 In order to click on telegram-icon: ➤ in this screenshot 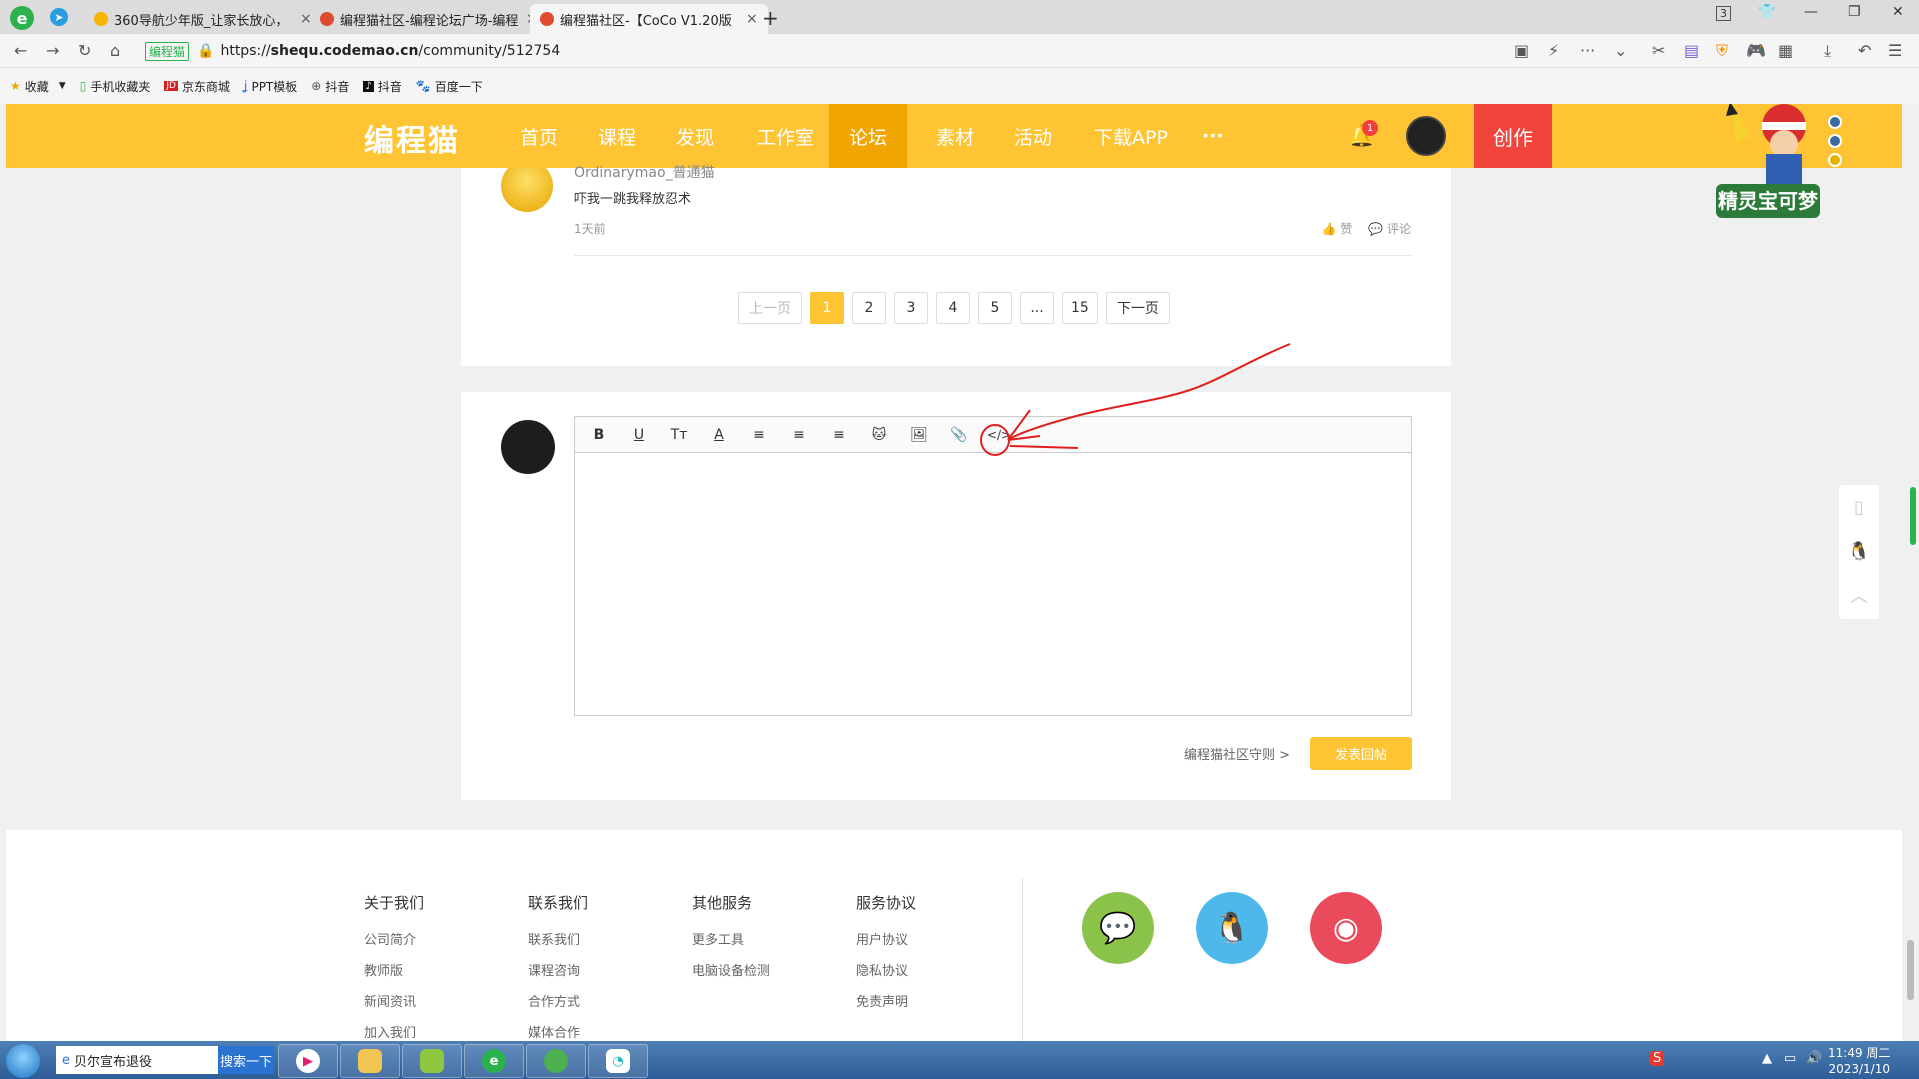, I will do `click(59, 17)`.